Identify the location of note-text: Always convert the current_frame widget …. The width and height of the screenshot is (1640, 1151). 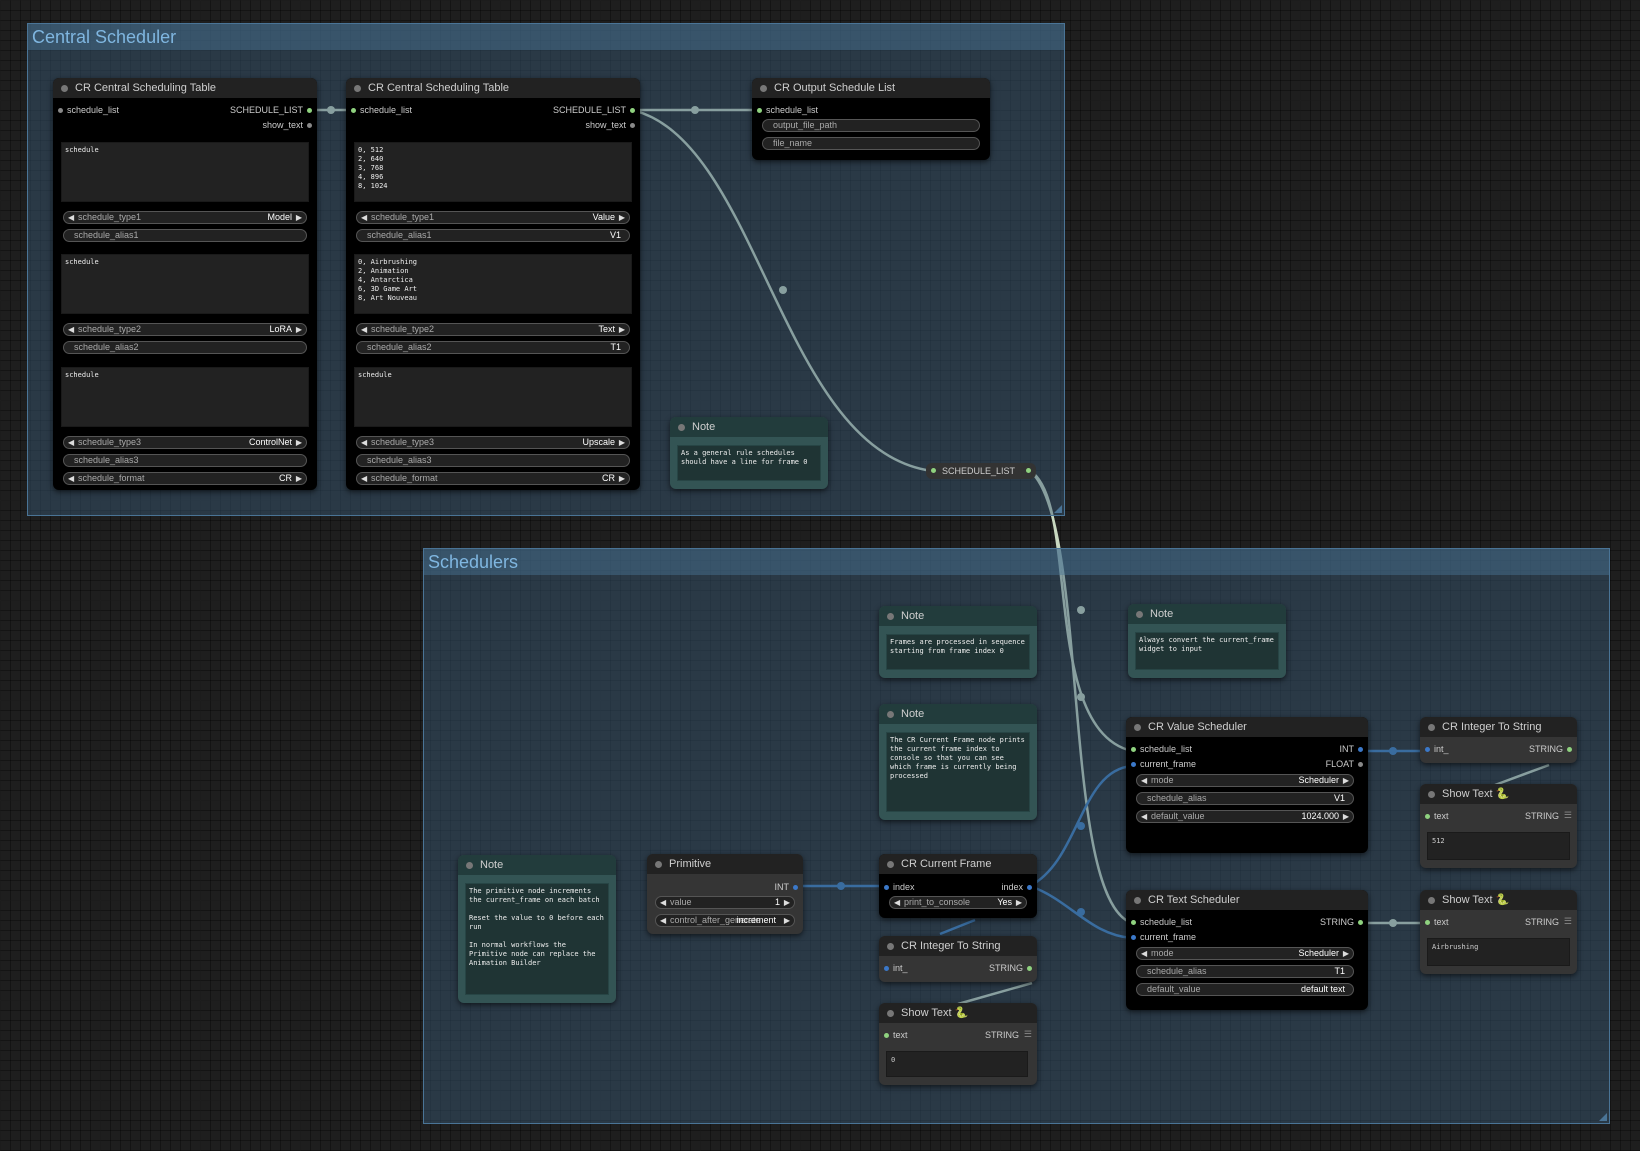
(1207, 651).